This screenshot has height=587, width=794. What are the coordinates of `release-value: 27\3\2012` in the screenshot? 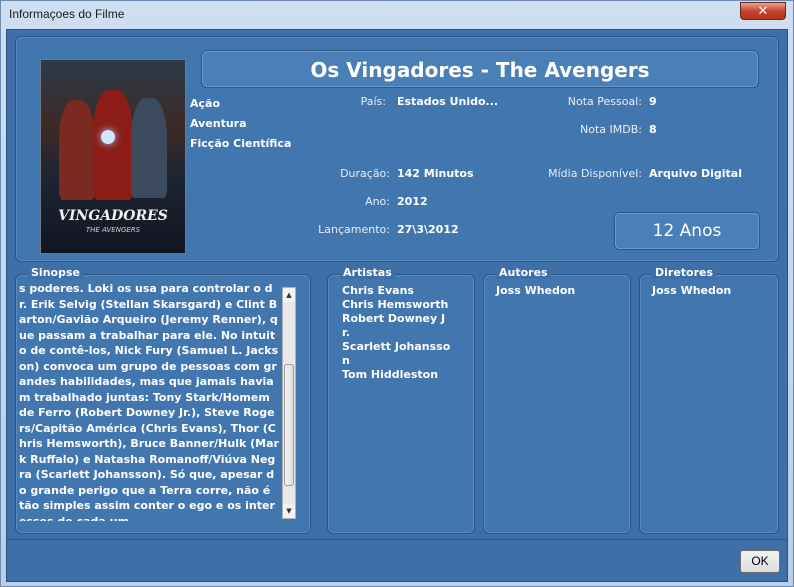 It's located at (428, 229).